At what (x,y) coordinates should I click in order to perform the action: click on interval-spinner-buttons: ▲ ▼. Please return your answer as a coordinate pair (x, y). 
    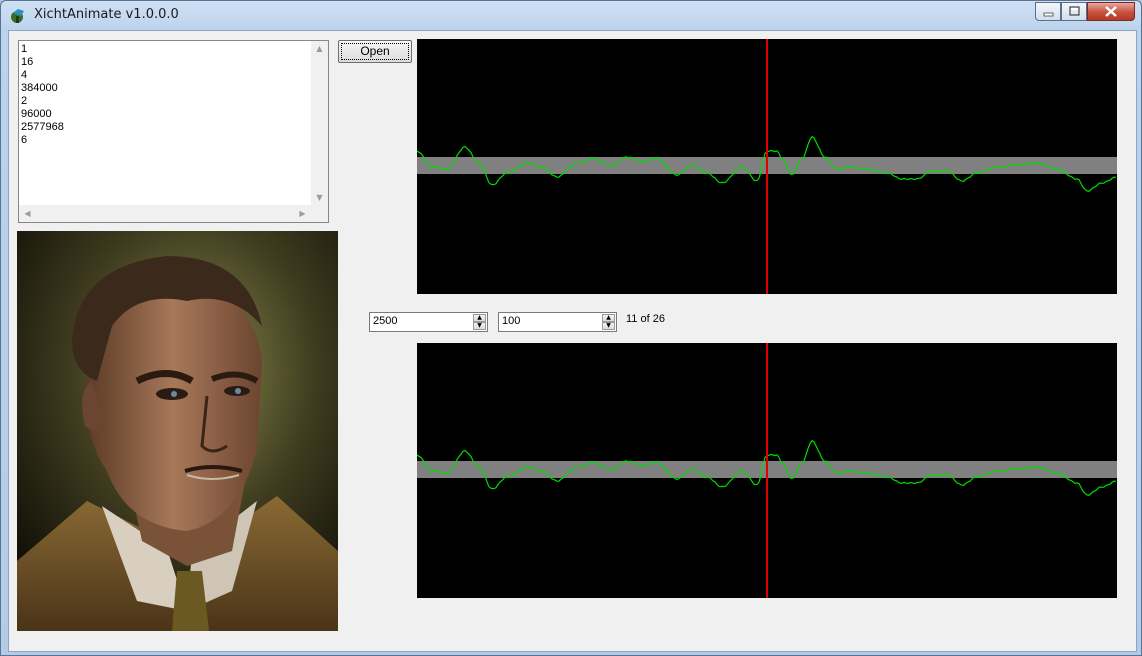
    Looking at the image, I should click on (479, 322).